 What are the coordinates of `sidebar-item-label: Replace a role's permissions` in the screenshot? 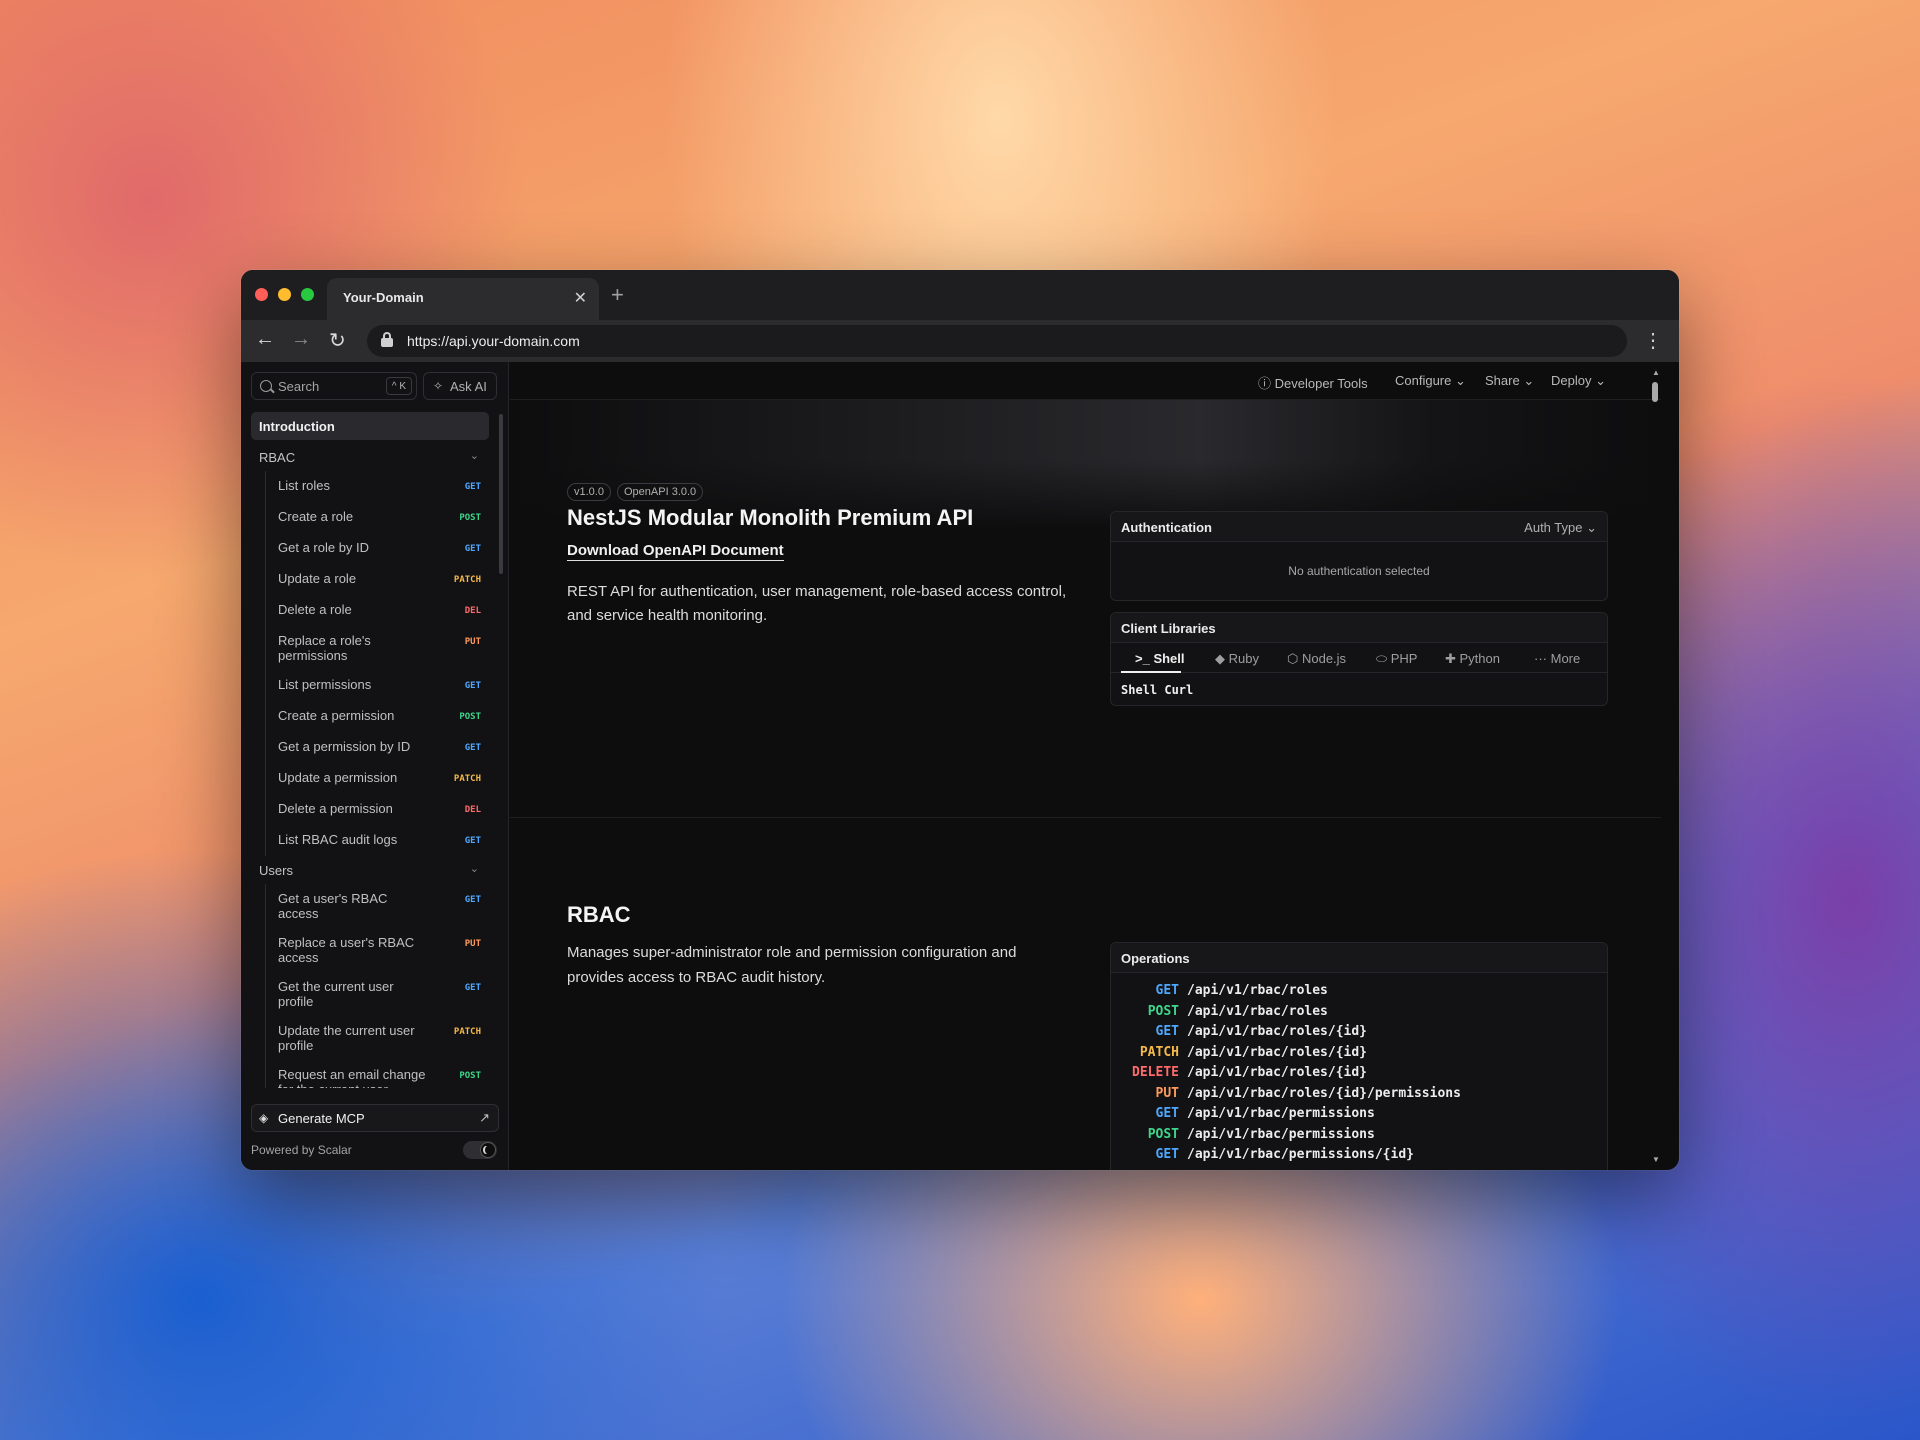 It's located at (324, 648).